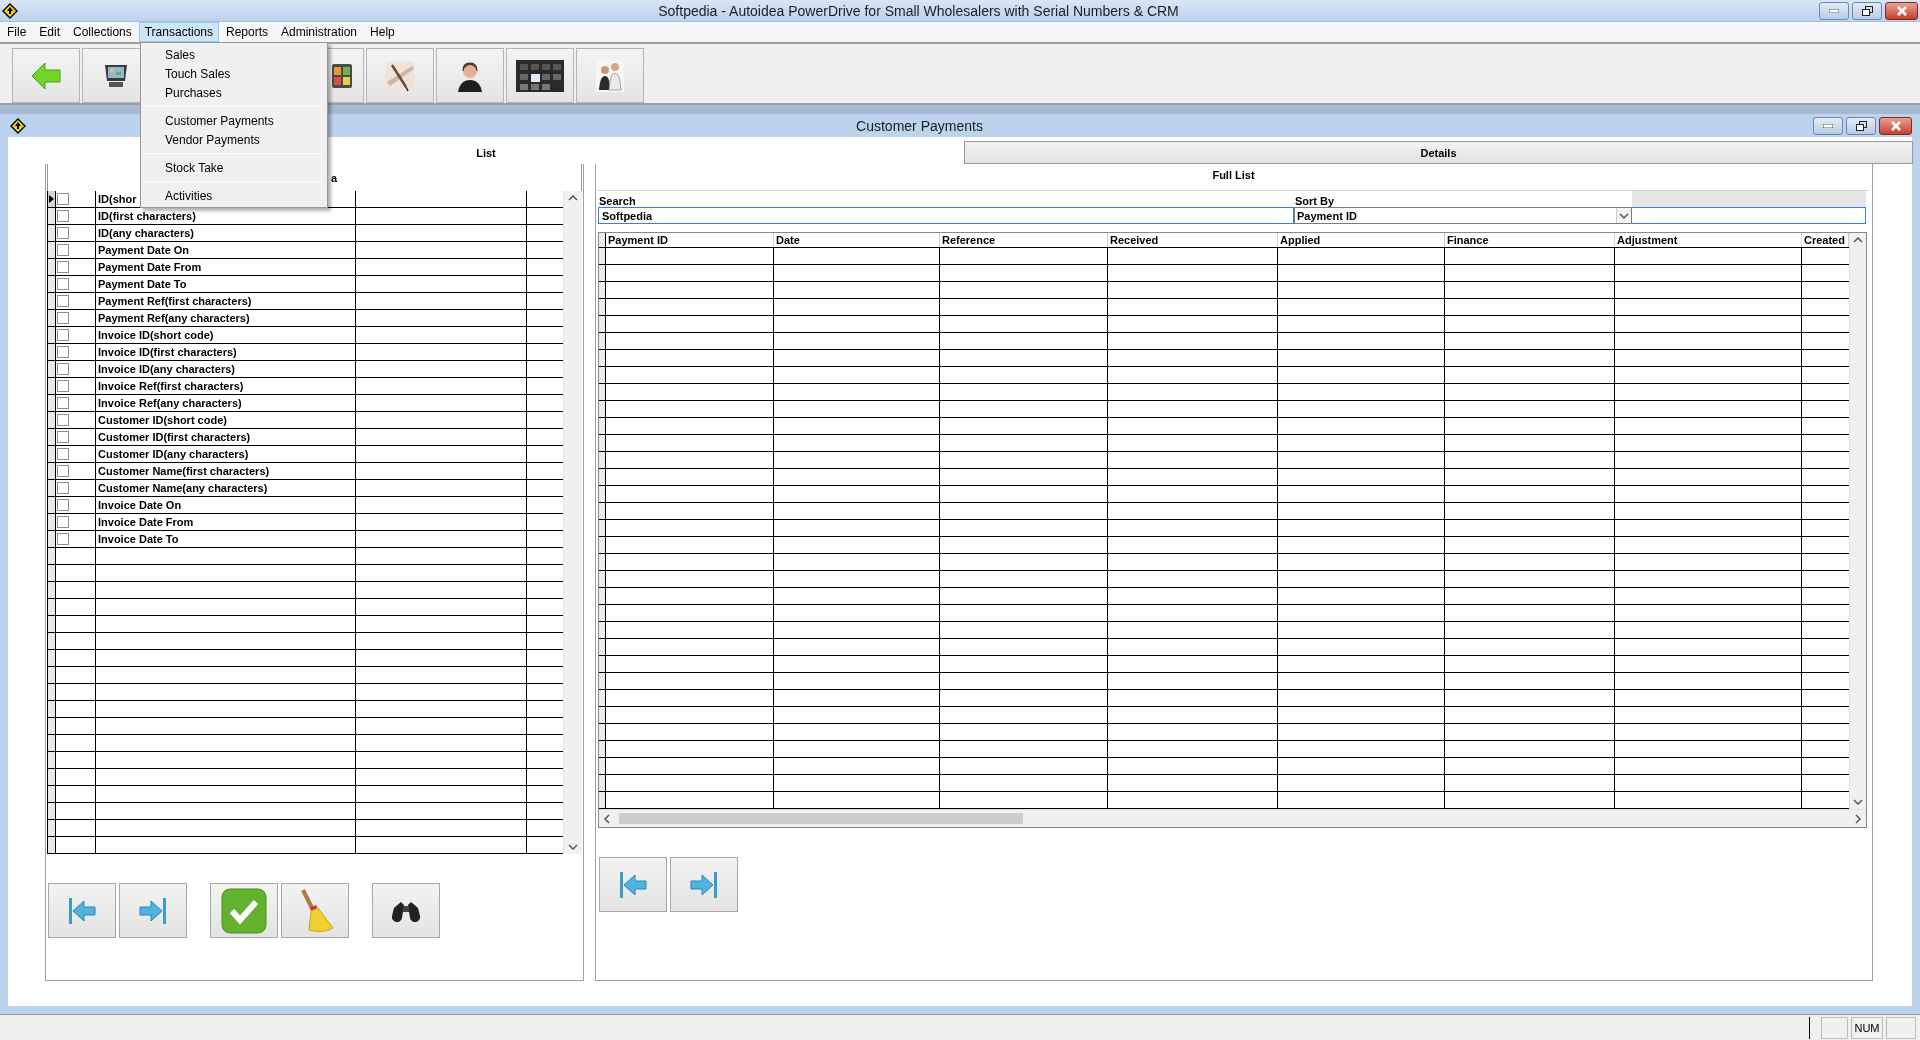 The image size is (1920, 1040). I want to click on column-header: Applied, so click(1361, 240).